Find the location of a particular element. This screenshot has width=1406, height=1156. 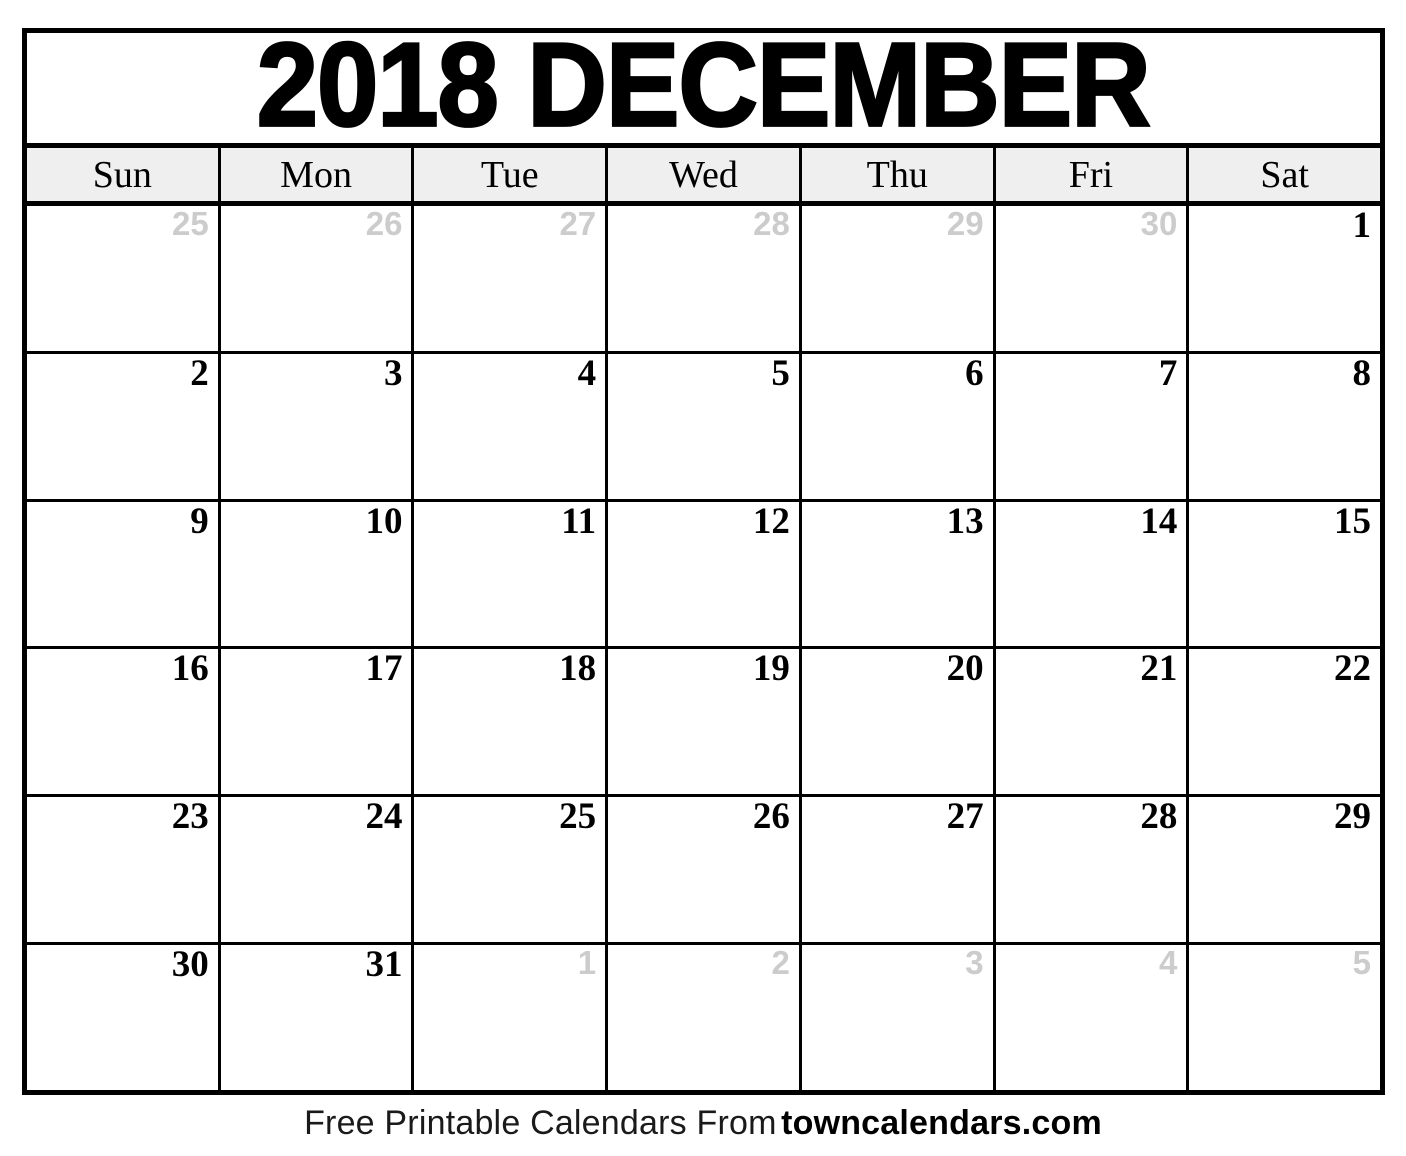

day-number: 11 is located at coordinates (579, 521).